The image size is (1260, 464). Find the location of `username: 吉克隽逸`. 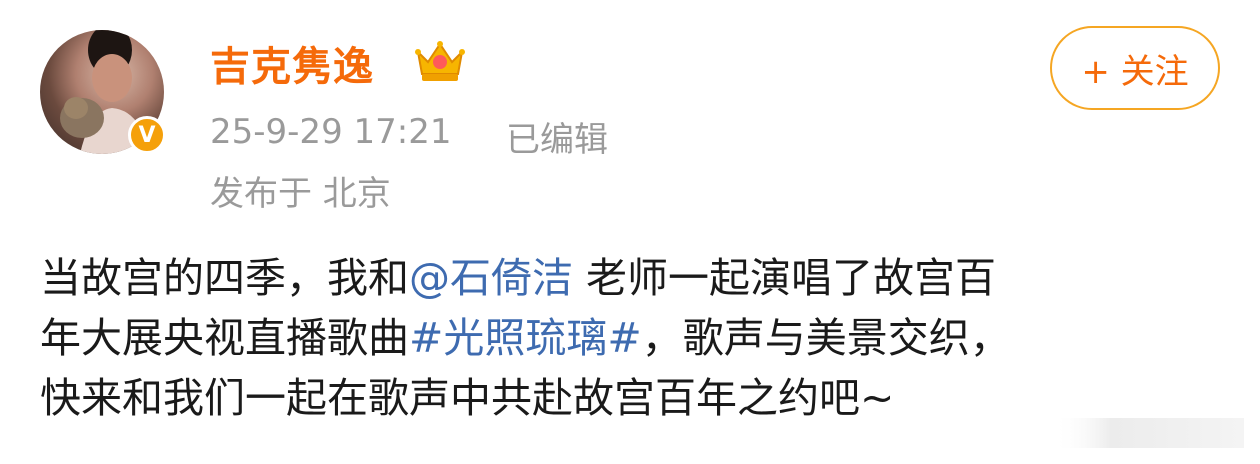

username: 吉克隽逸 is located at coordinates (292, 63).